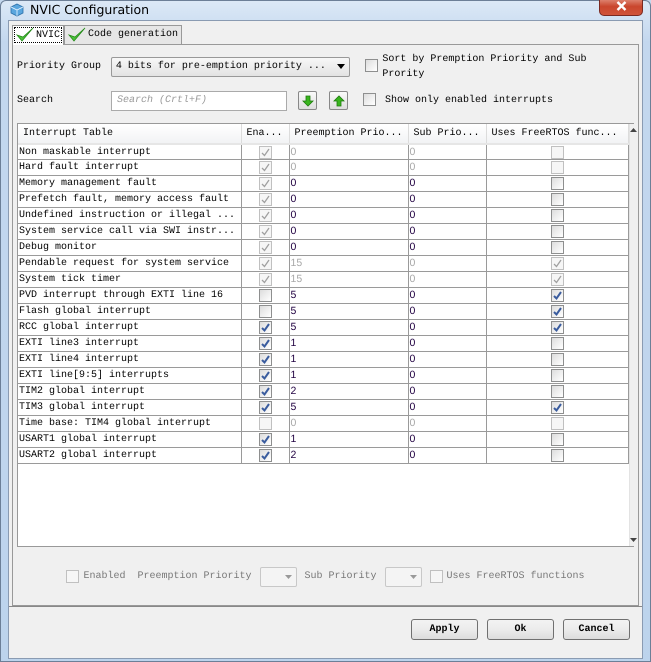 Image resolution: width=651 pixels, height=662 pixels. I want to click on search-previous-button, so click(338, 100).